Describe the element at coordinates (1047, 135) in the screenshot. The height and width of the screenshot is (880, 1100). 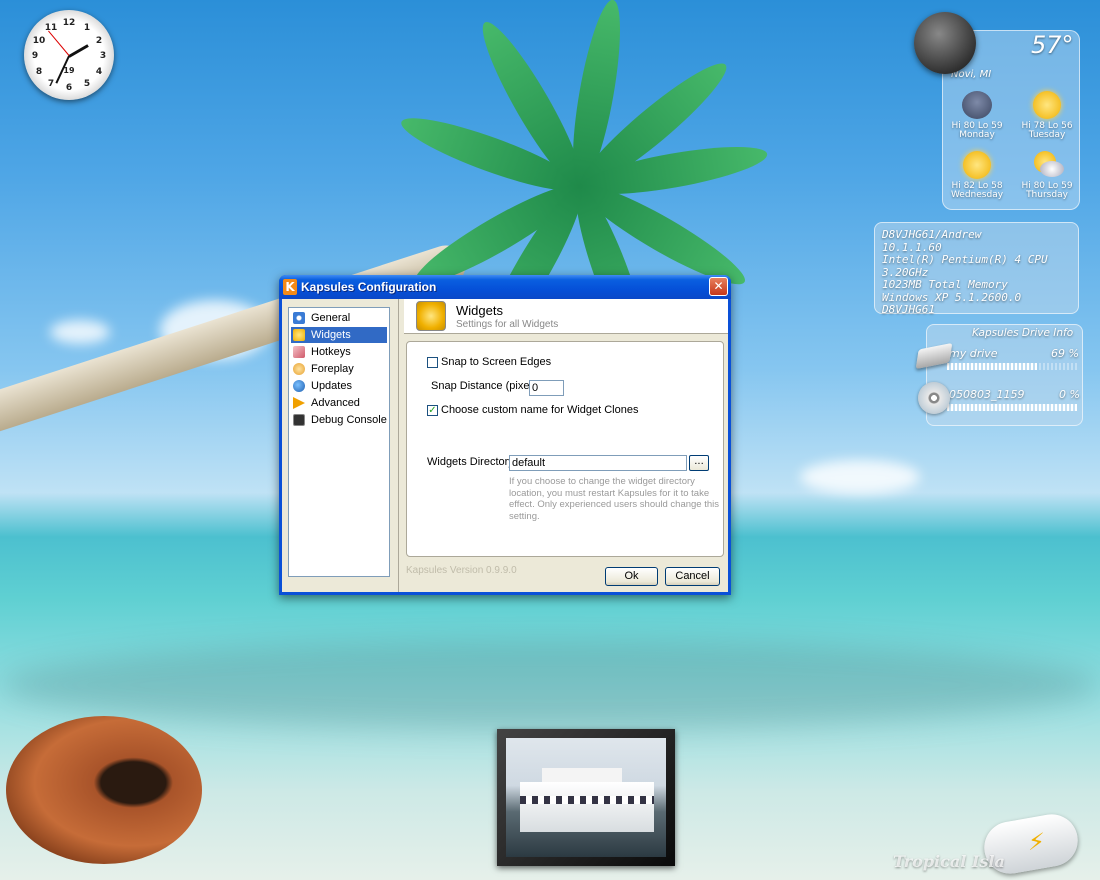
I see `forecast-day: Tuesday` at that location.